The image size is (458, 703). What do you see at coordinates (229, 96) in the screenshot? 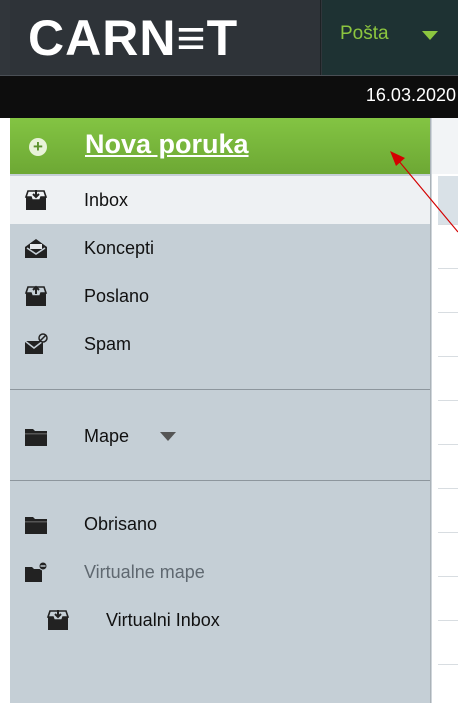
I see `date-bar: 16.03.2020` at bounding box center [229, 96].